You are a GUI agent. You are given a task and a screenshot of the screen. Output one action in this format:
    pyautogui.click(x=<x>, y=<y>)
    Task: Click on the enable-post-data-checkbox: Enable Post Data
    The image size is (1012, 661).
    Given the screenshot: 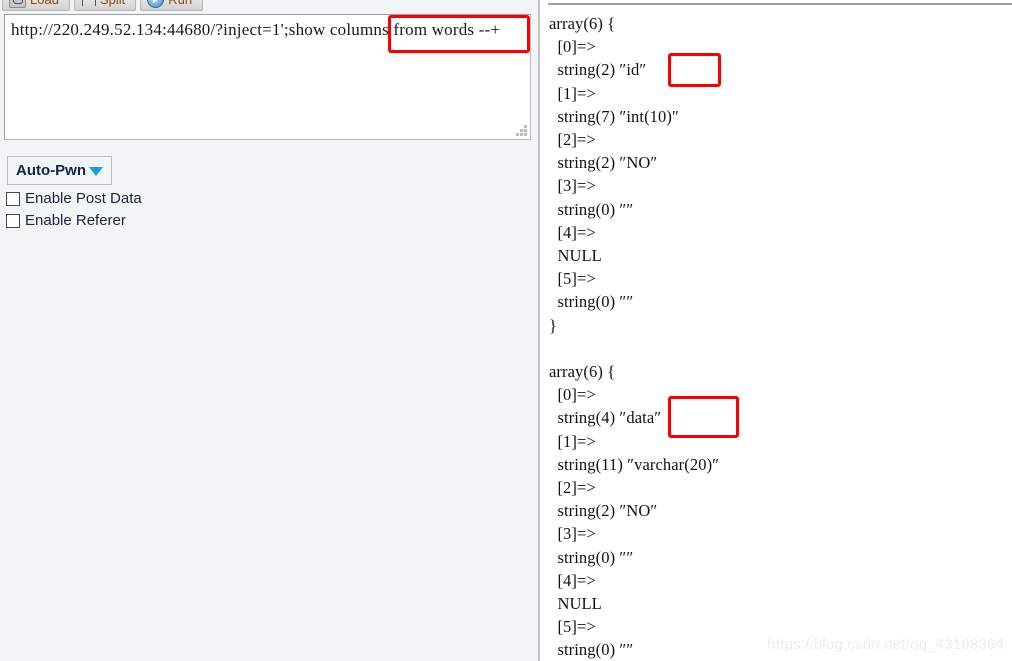 What is the action you would take?
    pyautogui.click(x=74, y=198)
    